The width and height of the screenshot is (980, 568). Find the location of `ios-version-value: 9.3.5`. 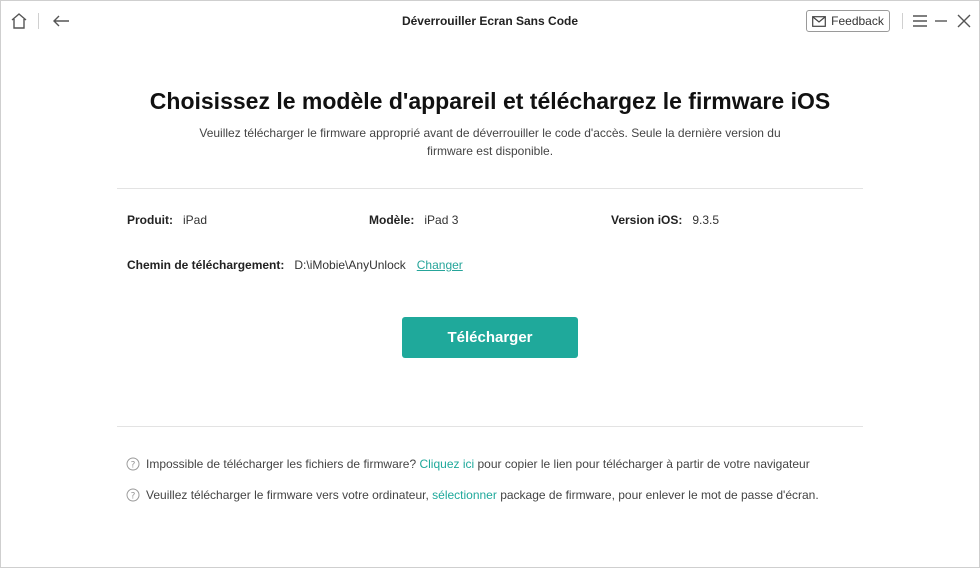

ios-version-value: 9.3.5 is located at coordinates (706, 220).